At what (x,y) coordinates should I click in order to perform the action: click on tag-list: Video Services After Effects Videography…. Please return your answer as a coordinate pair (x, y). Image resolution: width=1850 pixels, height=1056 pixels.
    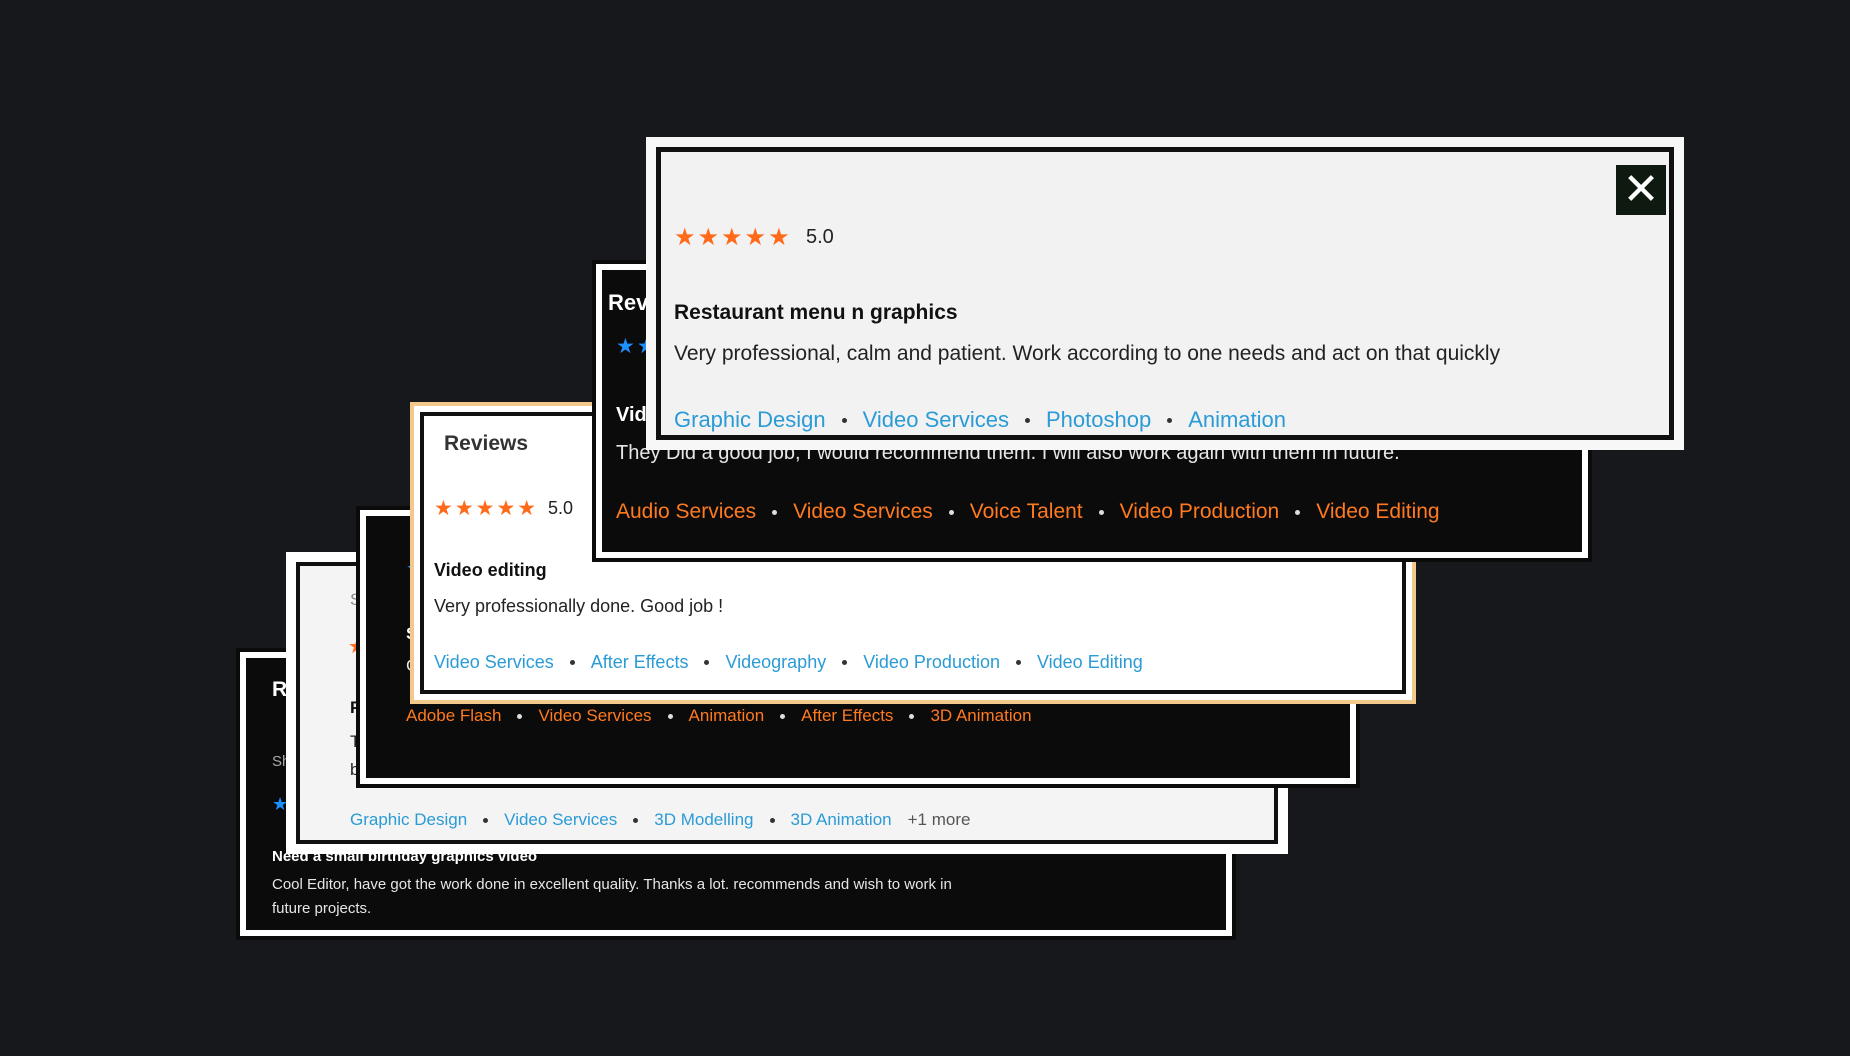
    Looking at the image, I should click on (788, 662).